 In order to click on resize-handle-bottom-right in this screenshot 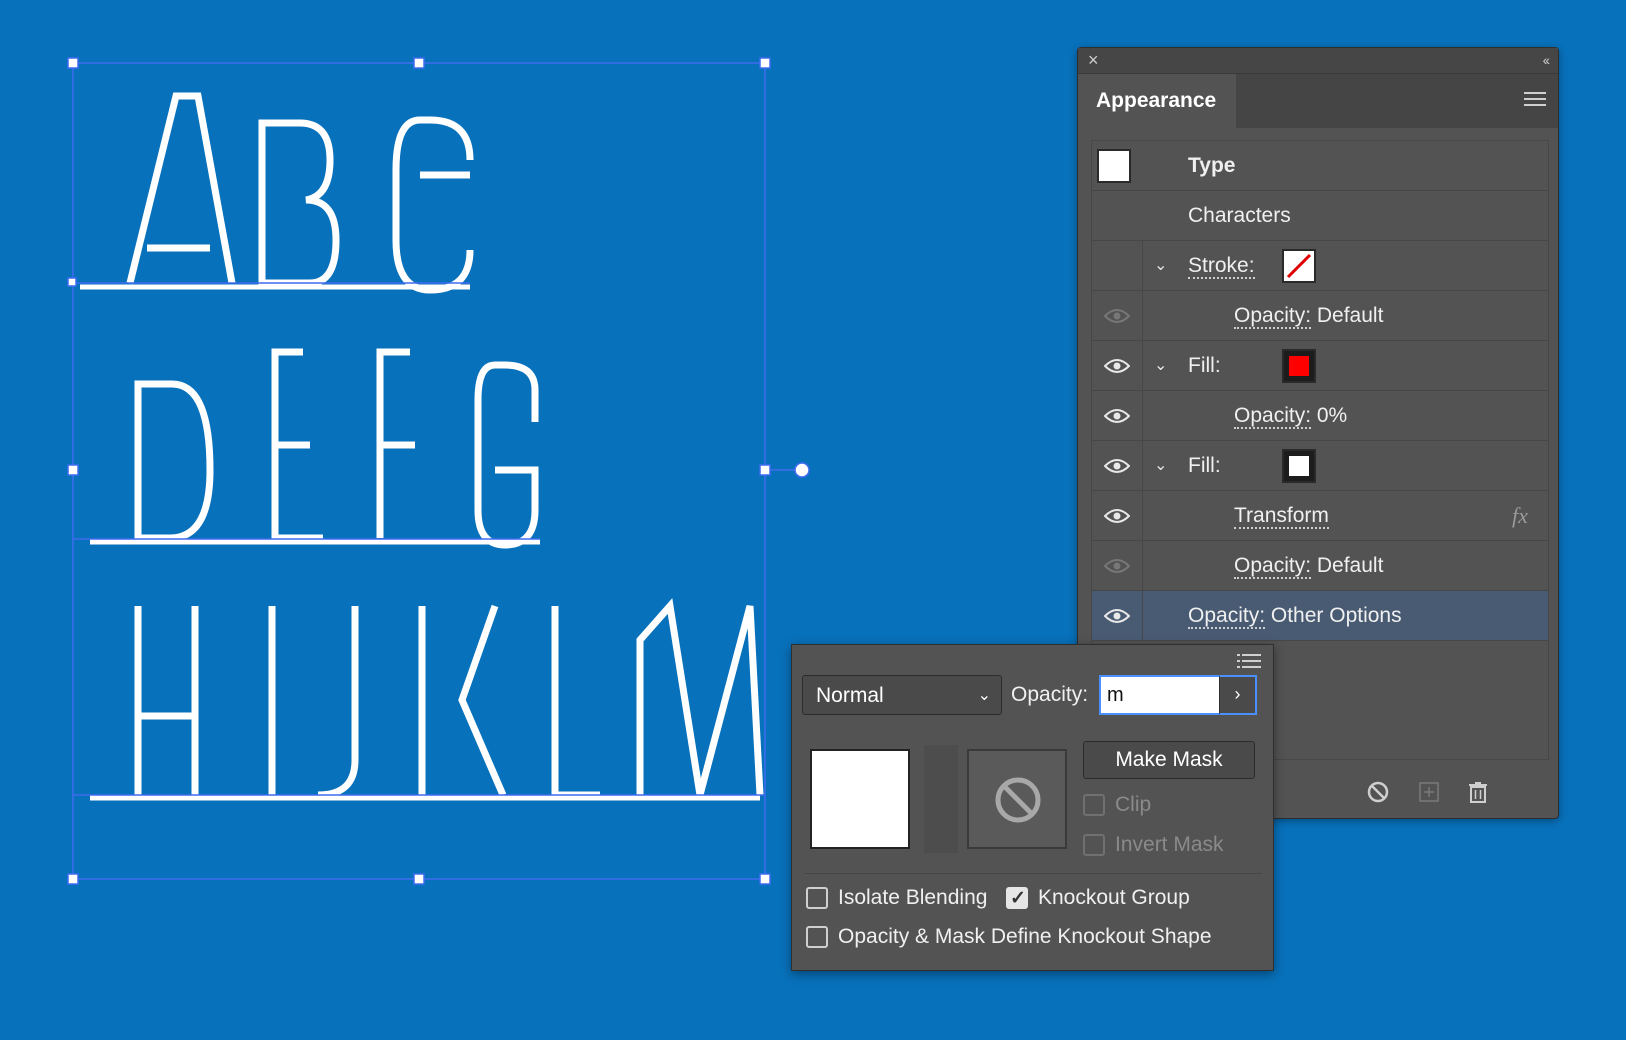, I will do `click(765, 879)`.